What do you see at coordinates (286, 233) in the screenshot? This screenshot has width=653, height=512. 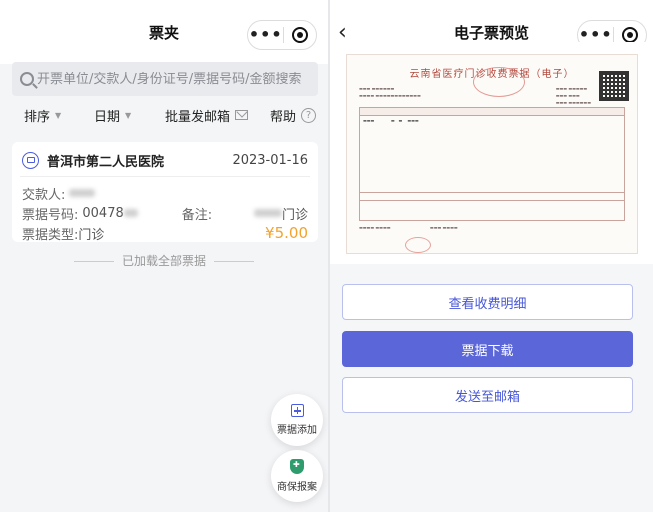 I see `amount: ¥5.00` at bounding box center [286, 233].